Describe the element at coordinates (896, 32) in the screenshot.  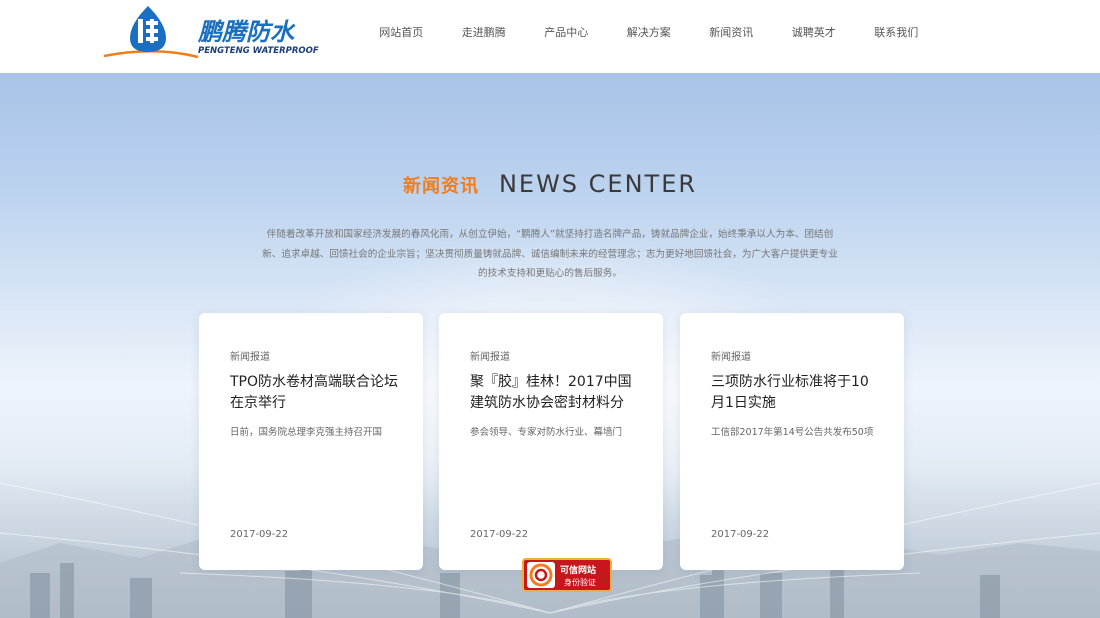
I see `nav-item-contact: 联系我们` at that location.